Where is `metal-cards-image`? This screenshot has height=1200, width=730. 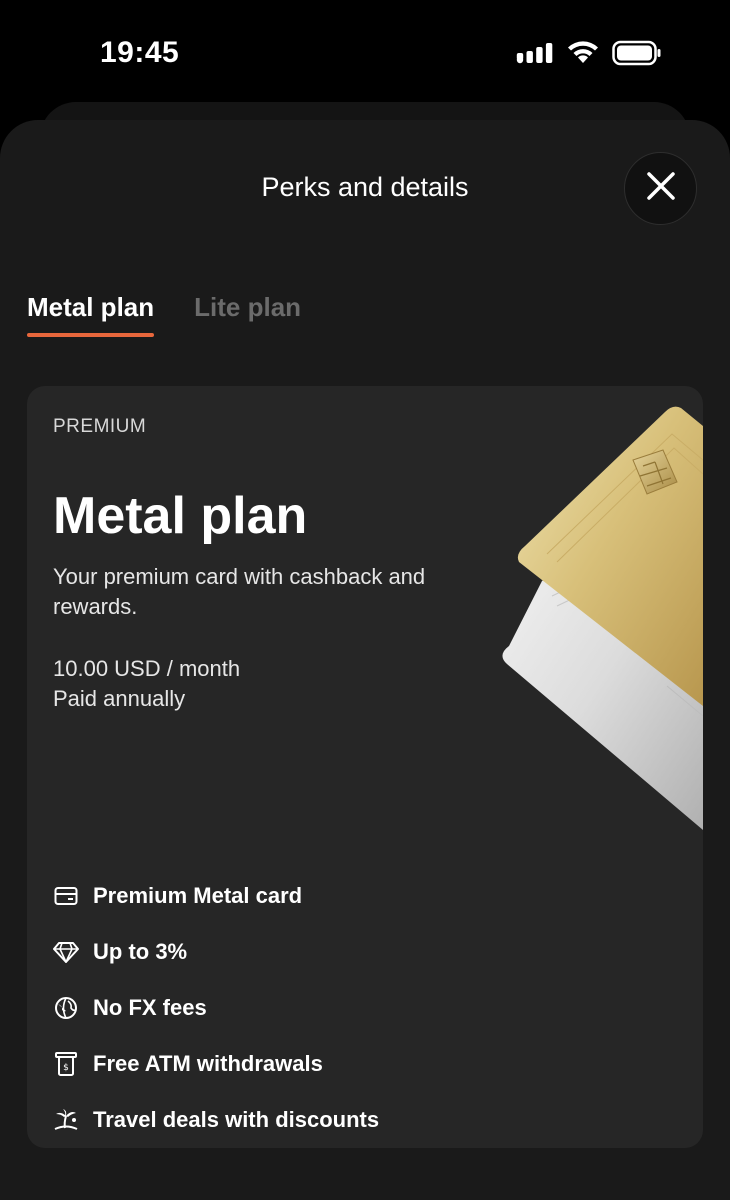
metal-cards-image is located at coordinates (580, 621).